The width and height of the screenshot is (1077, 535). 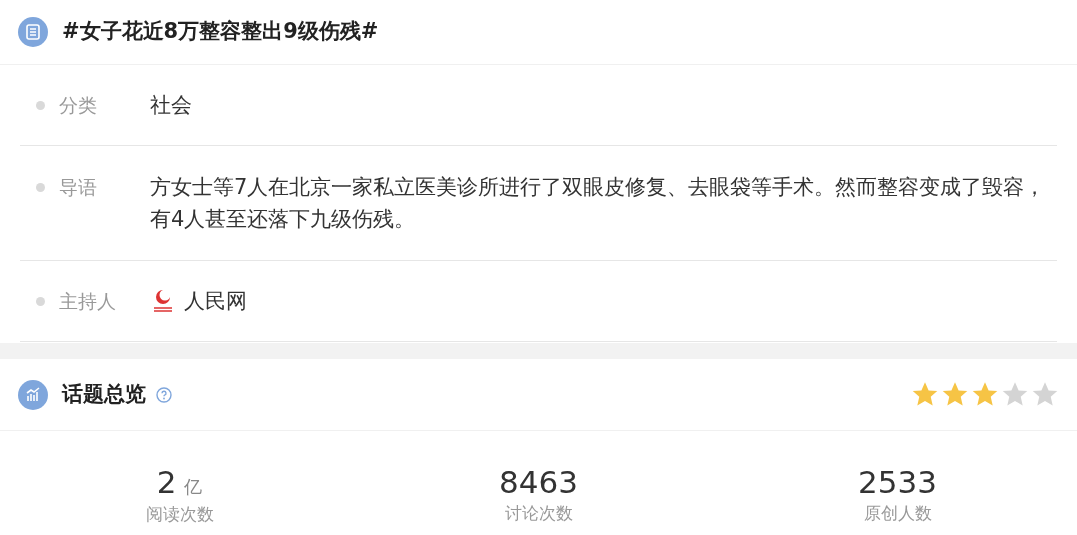 What do you see at coordinates (87, 301) in the screenshot?
I see `detail-label: 主持人` at bounding box center [87, 301].